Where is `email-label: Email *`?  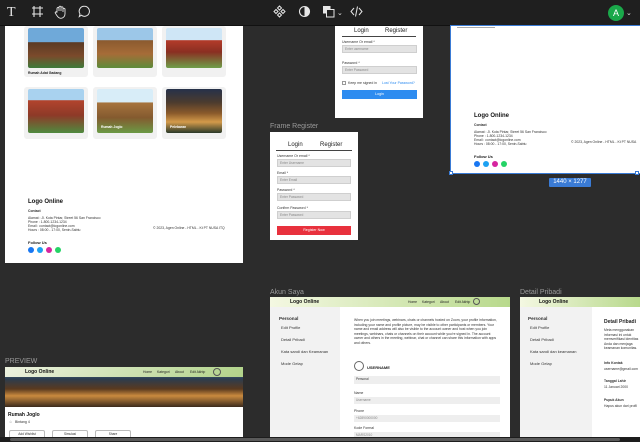
email-label: Email * is located at coordinates (283, 173).